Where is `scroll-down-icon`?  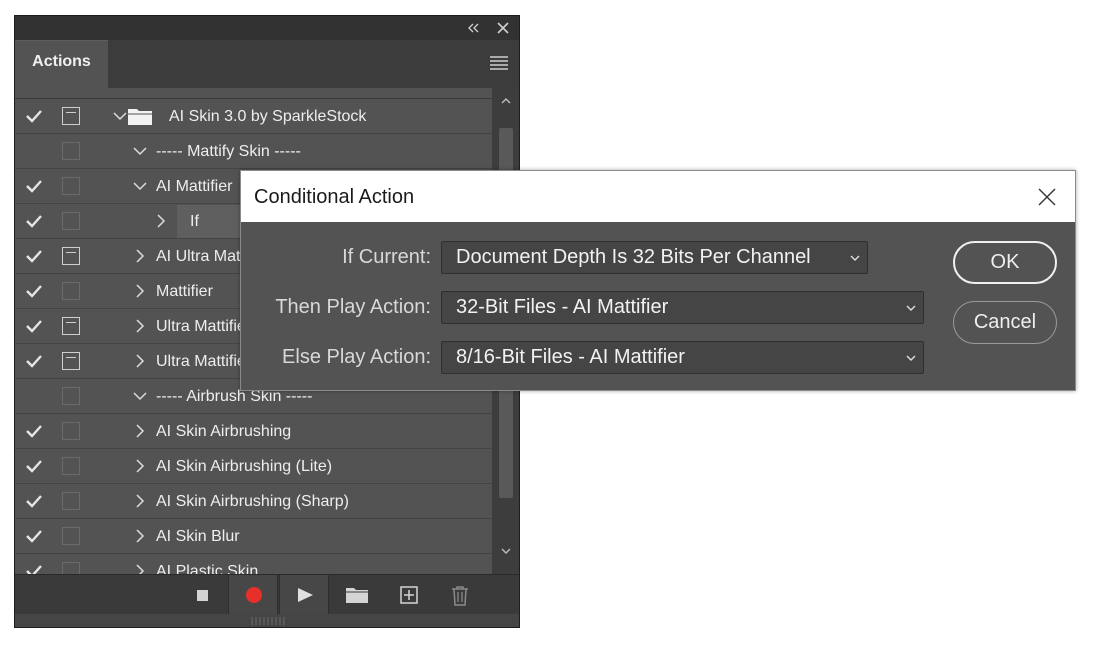
scroll-down-icon is located at coordinates (506, 551).